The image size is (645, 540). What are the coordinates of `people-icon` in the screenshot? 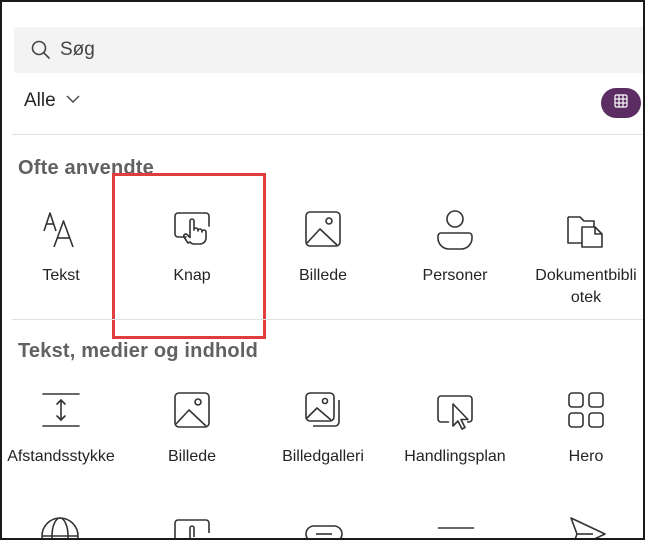 It's located at (455, 229).